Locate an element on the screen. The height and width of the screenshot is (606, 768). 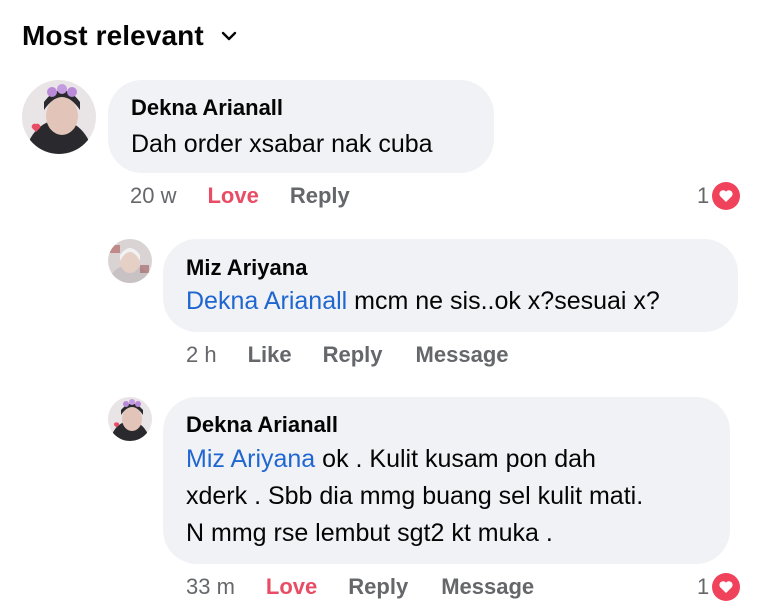
comment-bubble: Dekna Arianall Dah order xsabar nak cuba is located at coordinates (301, 126).